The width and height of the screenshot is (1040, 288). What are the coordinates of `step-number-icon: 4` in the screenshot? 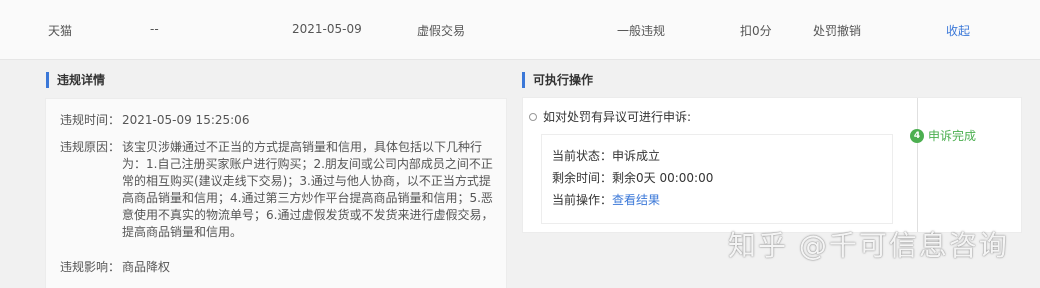 It's located at (917, 135).